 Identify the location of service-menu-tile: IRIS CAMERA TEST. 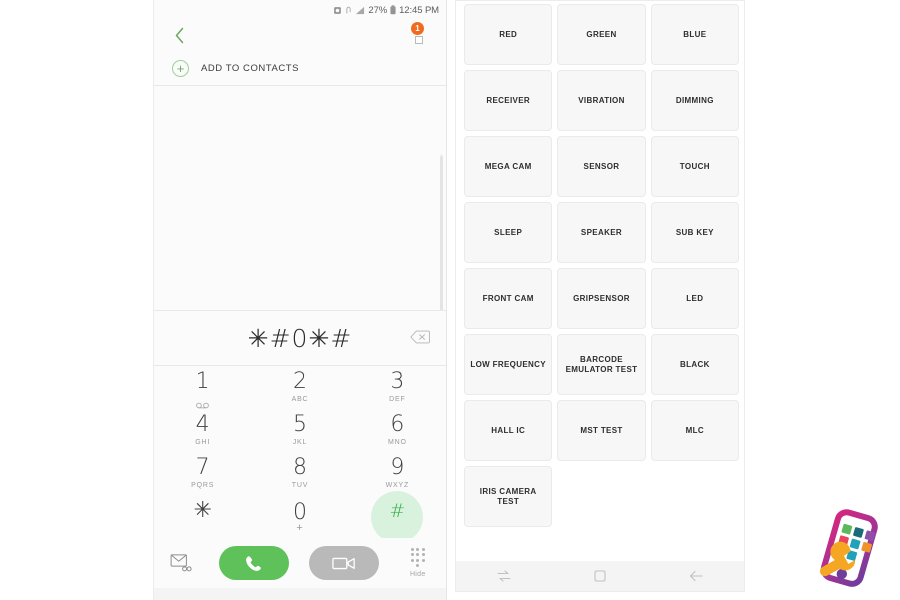
(508, 496).